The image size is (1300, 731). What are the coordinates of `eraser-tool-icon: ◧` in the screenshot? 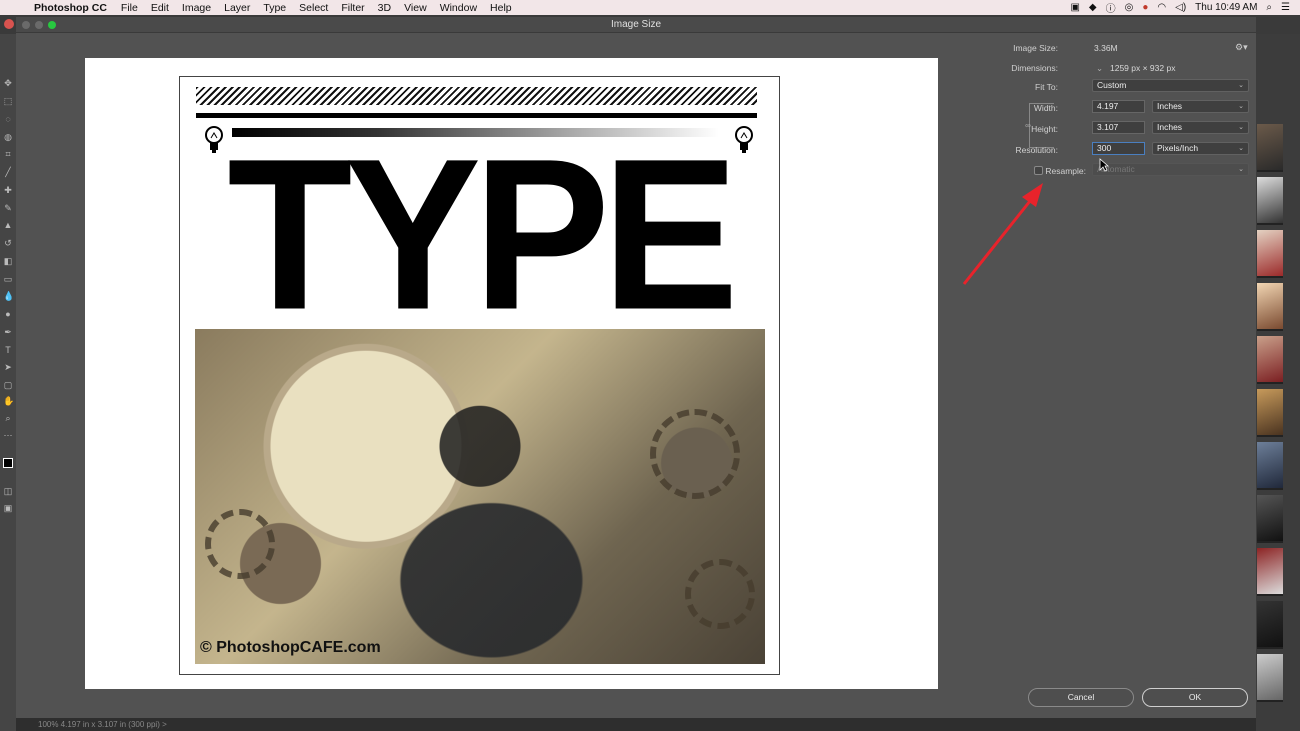 It's located at (8, 261).